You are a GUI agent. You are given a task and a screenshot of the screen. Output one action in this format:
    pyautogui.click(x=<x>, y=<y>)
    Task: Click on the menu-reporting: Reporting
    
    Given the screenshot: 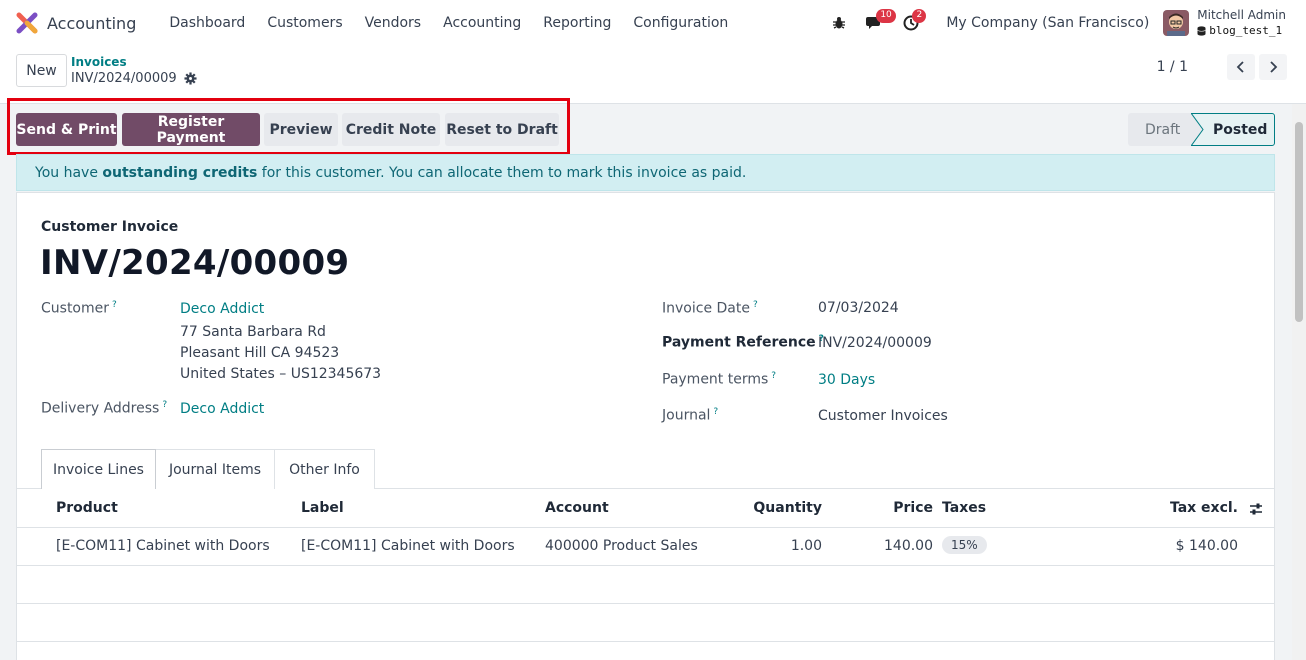 What is the action you would take?
    pyautogui.click(x=577, y=23)
    